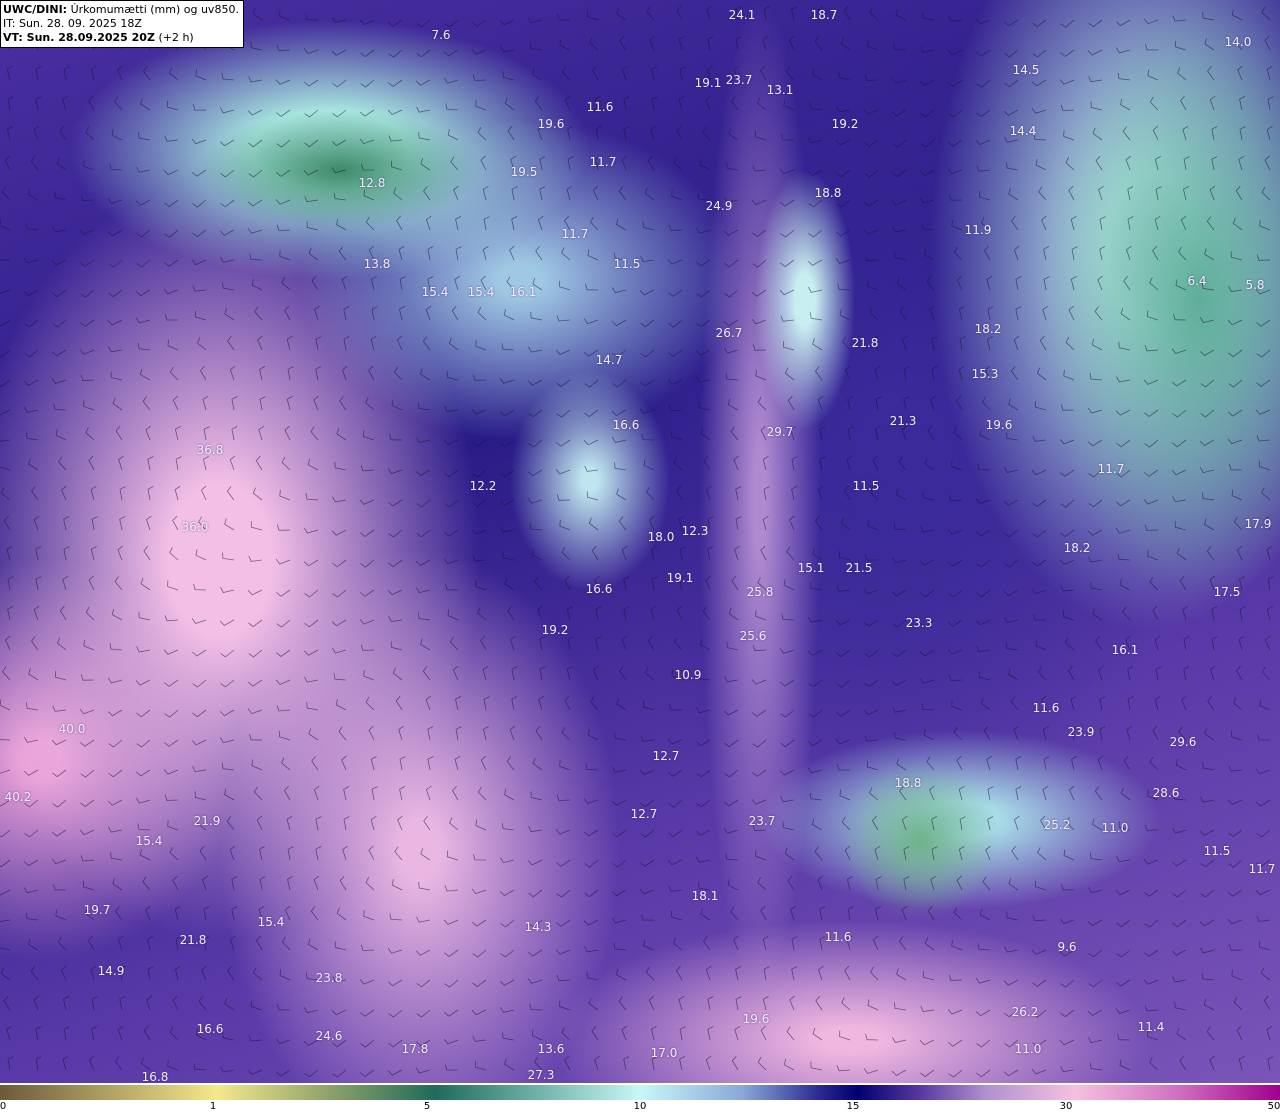 The width and height of the screenshot is (1280, 1115). Describe the element at coordinates (919, 623) in the screenshot. I see `map-value-label: 23.3` at that location.